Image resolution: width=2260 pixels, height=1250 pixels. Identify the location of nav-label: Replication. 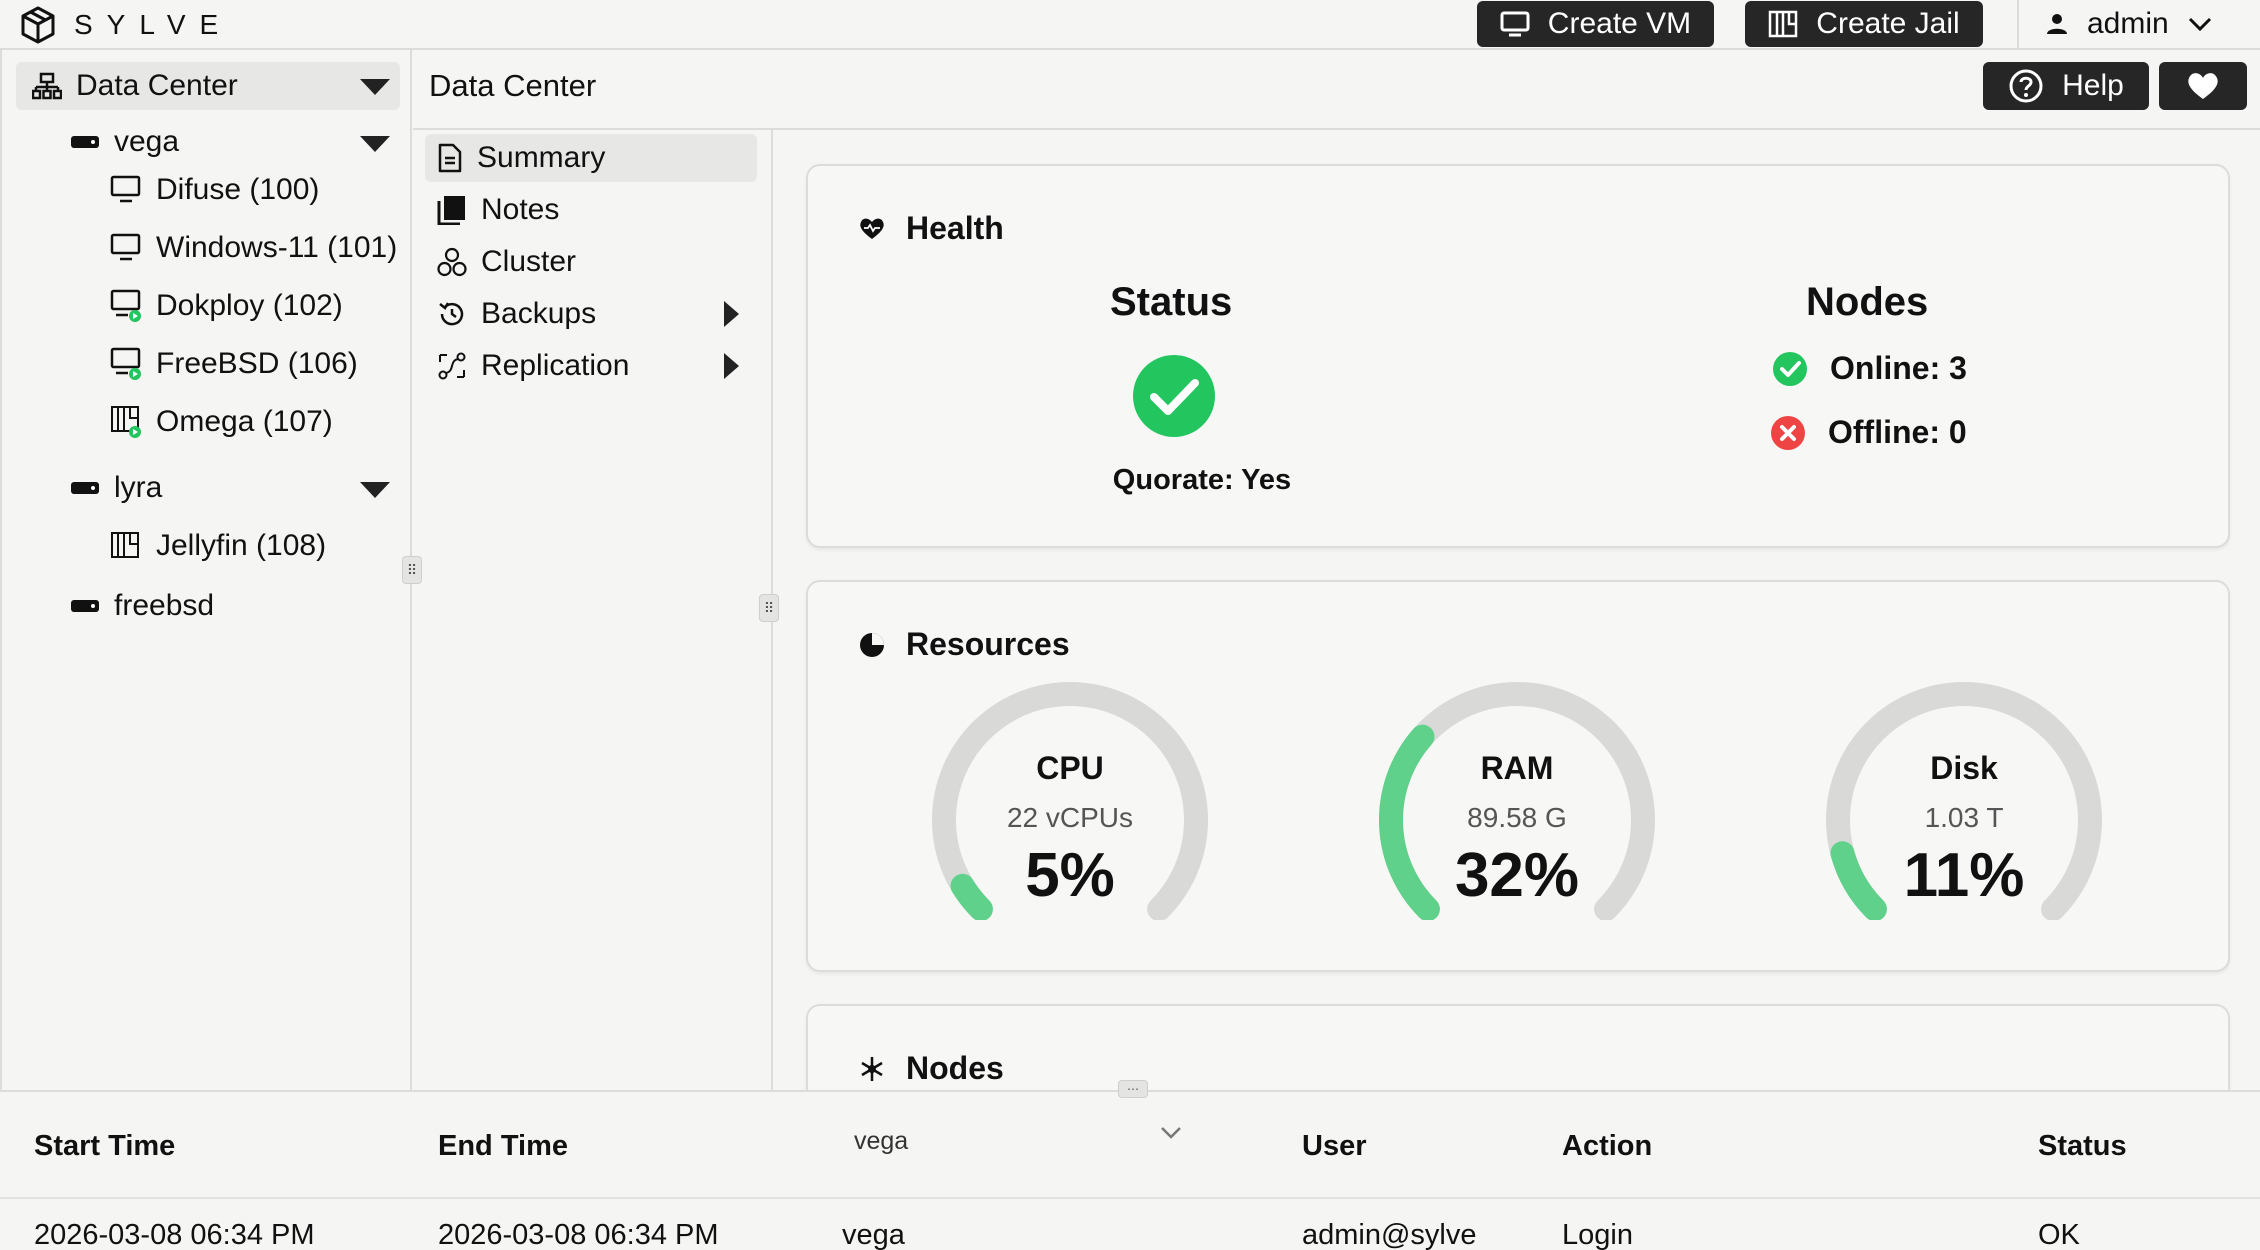
(555, 365).